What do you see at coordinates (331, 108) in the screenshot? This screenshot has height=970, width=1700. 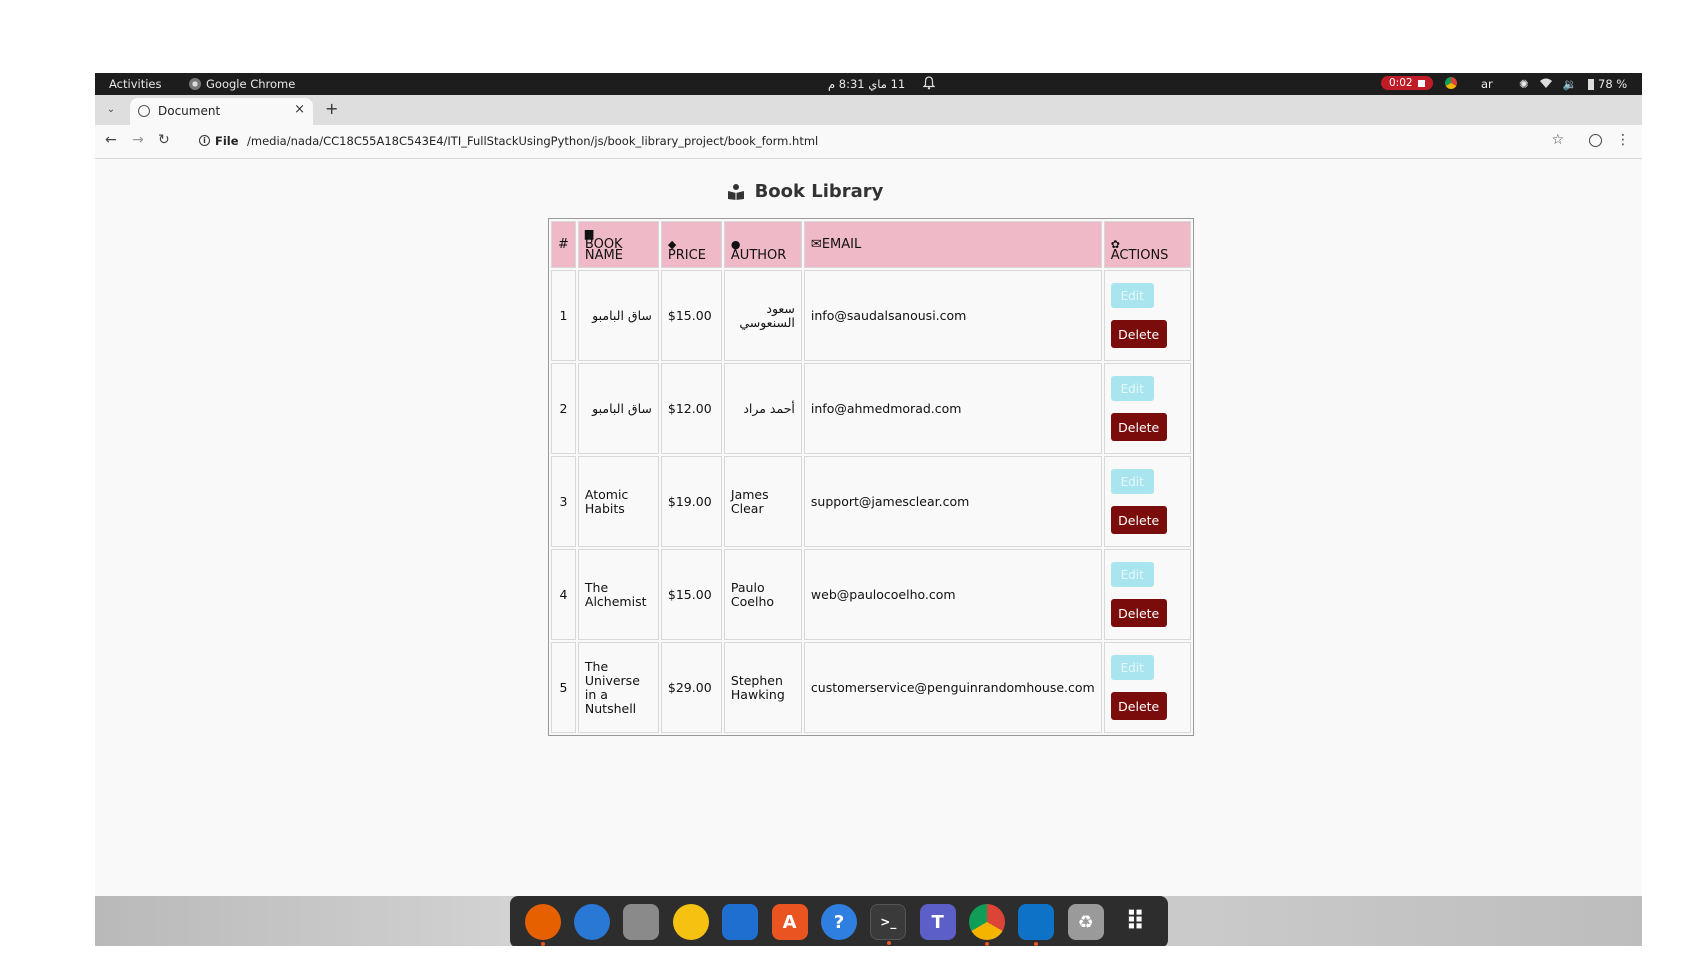 I see `new-tab-button: +` at bounding box center [331, 108].